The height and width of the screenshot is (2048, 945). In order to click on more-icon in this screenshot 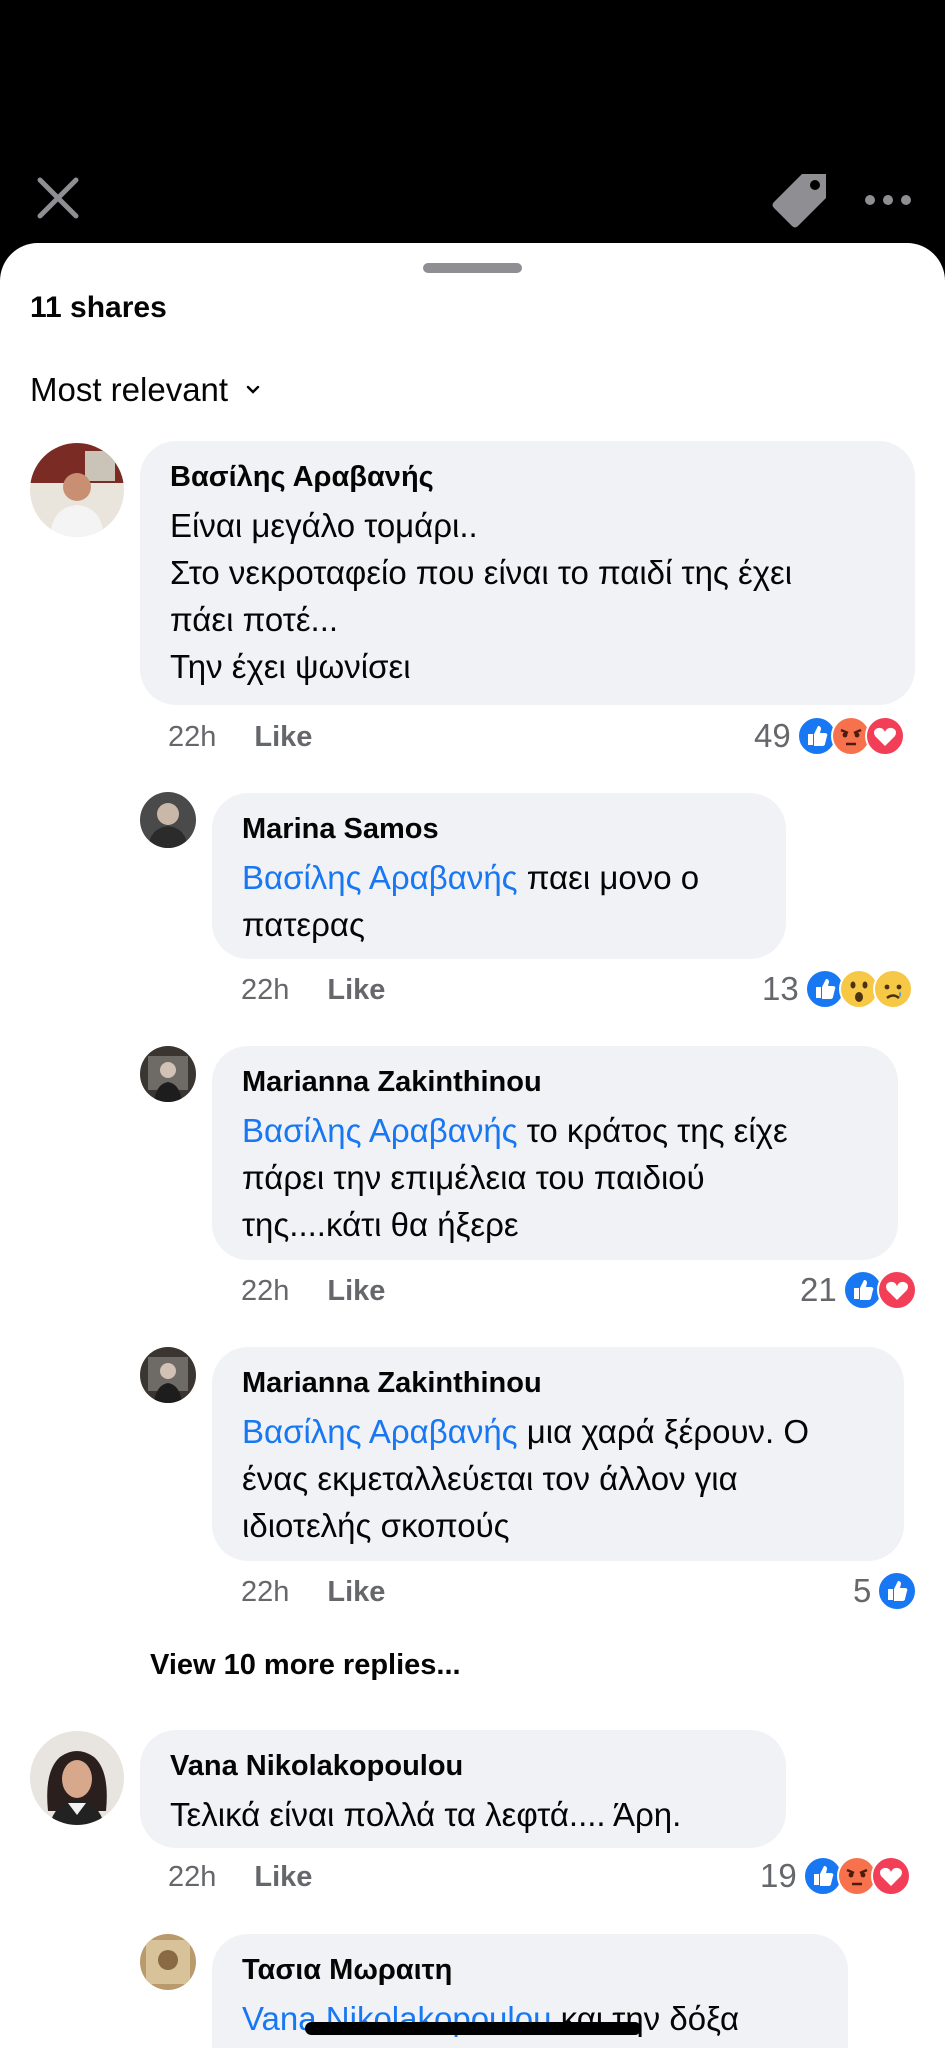, I will do `click(888, 200)`.